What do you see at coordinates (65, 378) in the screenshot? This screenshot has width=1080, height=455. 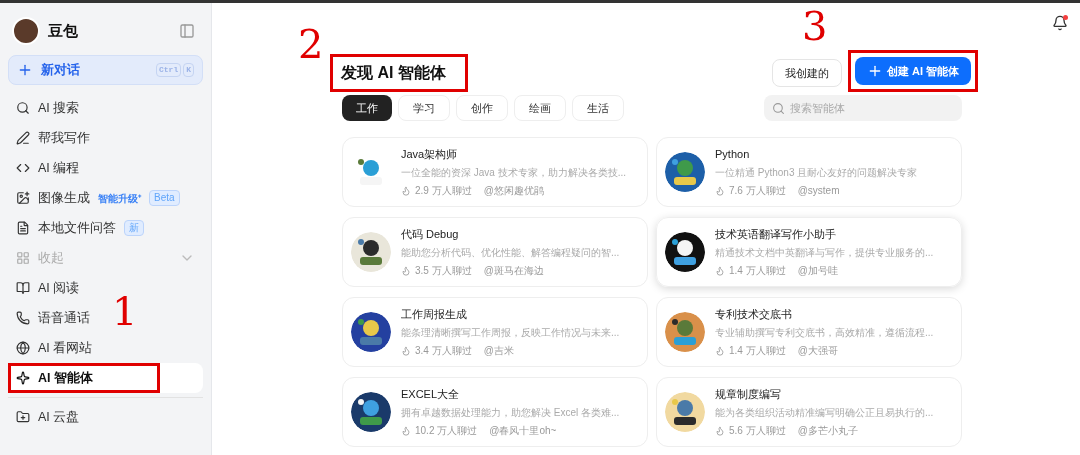 I see `sidebar-item-label: AI 智能体` at bounding box center [65, 378].